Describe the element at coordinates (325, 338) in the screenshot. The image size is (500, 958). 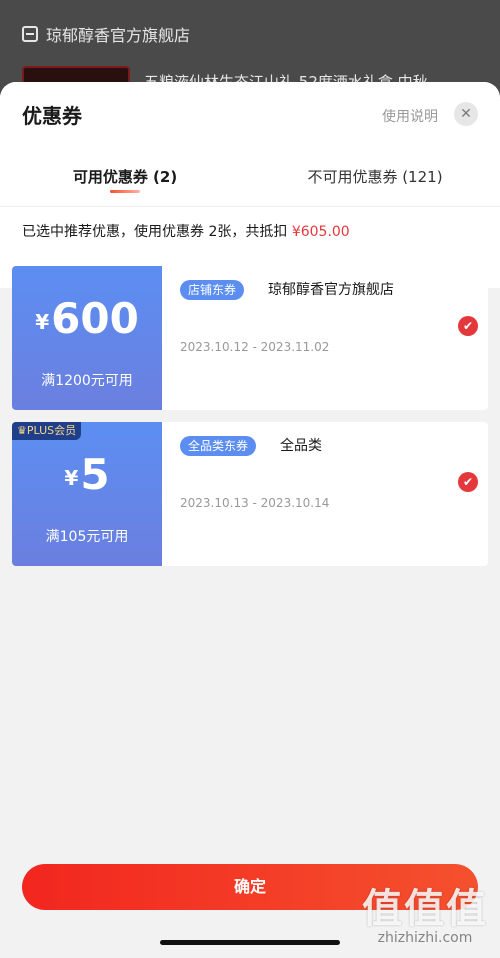
I see `coupon-info-panel: 店铺东券 琼郁醇香官方旗舰店 2023.10.12 - 2023.11.02 ✔` at that location.